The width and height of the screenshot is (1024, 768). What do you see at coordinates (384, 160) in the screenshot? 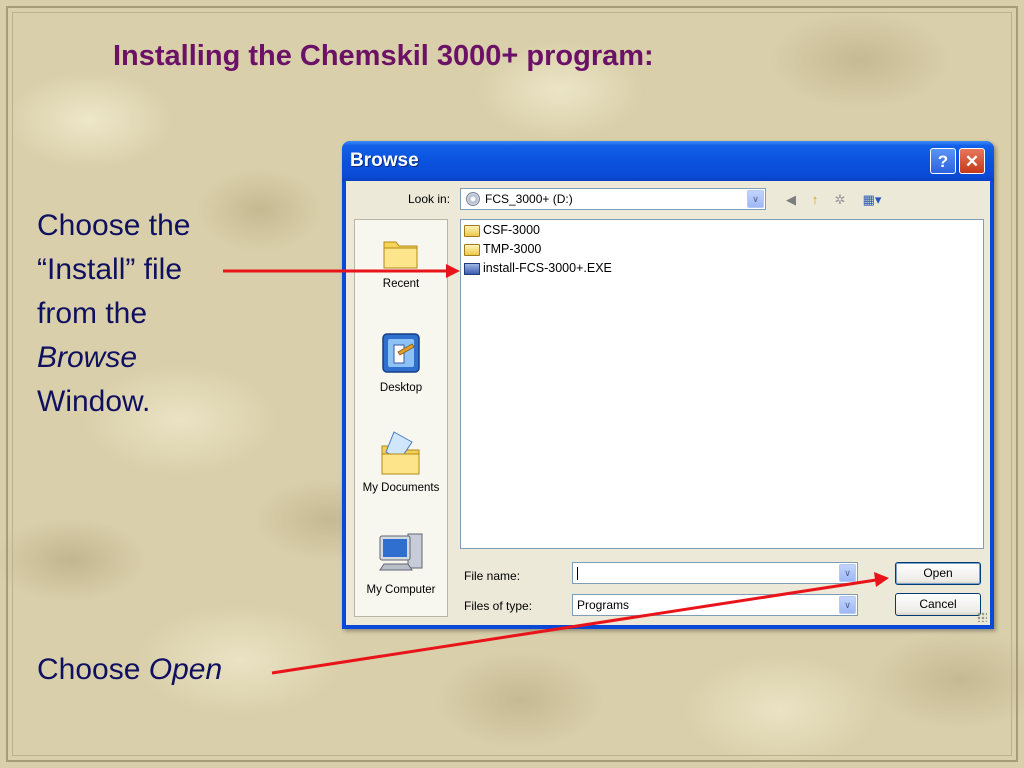
I see `dialog-title: Browse` at bounding box center [384, 160].